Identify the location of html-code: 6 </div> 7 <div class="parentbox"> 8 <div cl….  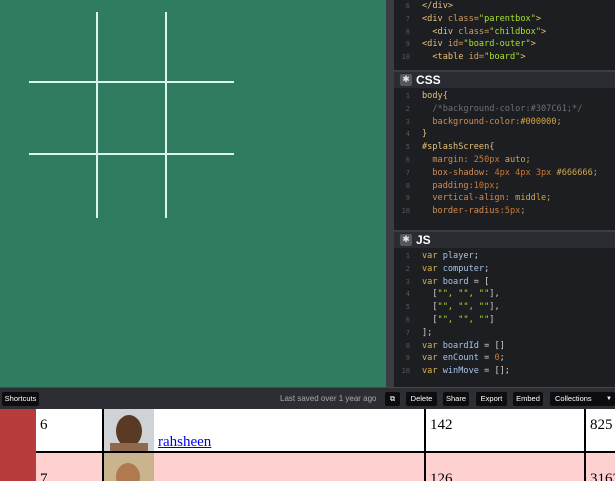
(504, 32).